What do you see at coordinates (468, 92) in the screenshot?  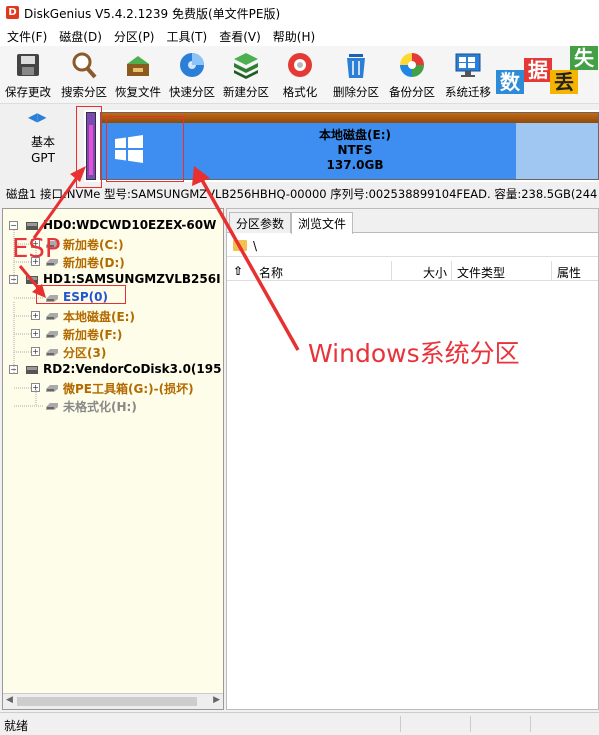 I see `system-migration-label: 系统迁移` at bounding box center [468, 92].